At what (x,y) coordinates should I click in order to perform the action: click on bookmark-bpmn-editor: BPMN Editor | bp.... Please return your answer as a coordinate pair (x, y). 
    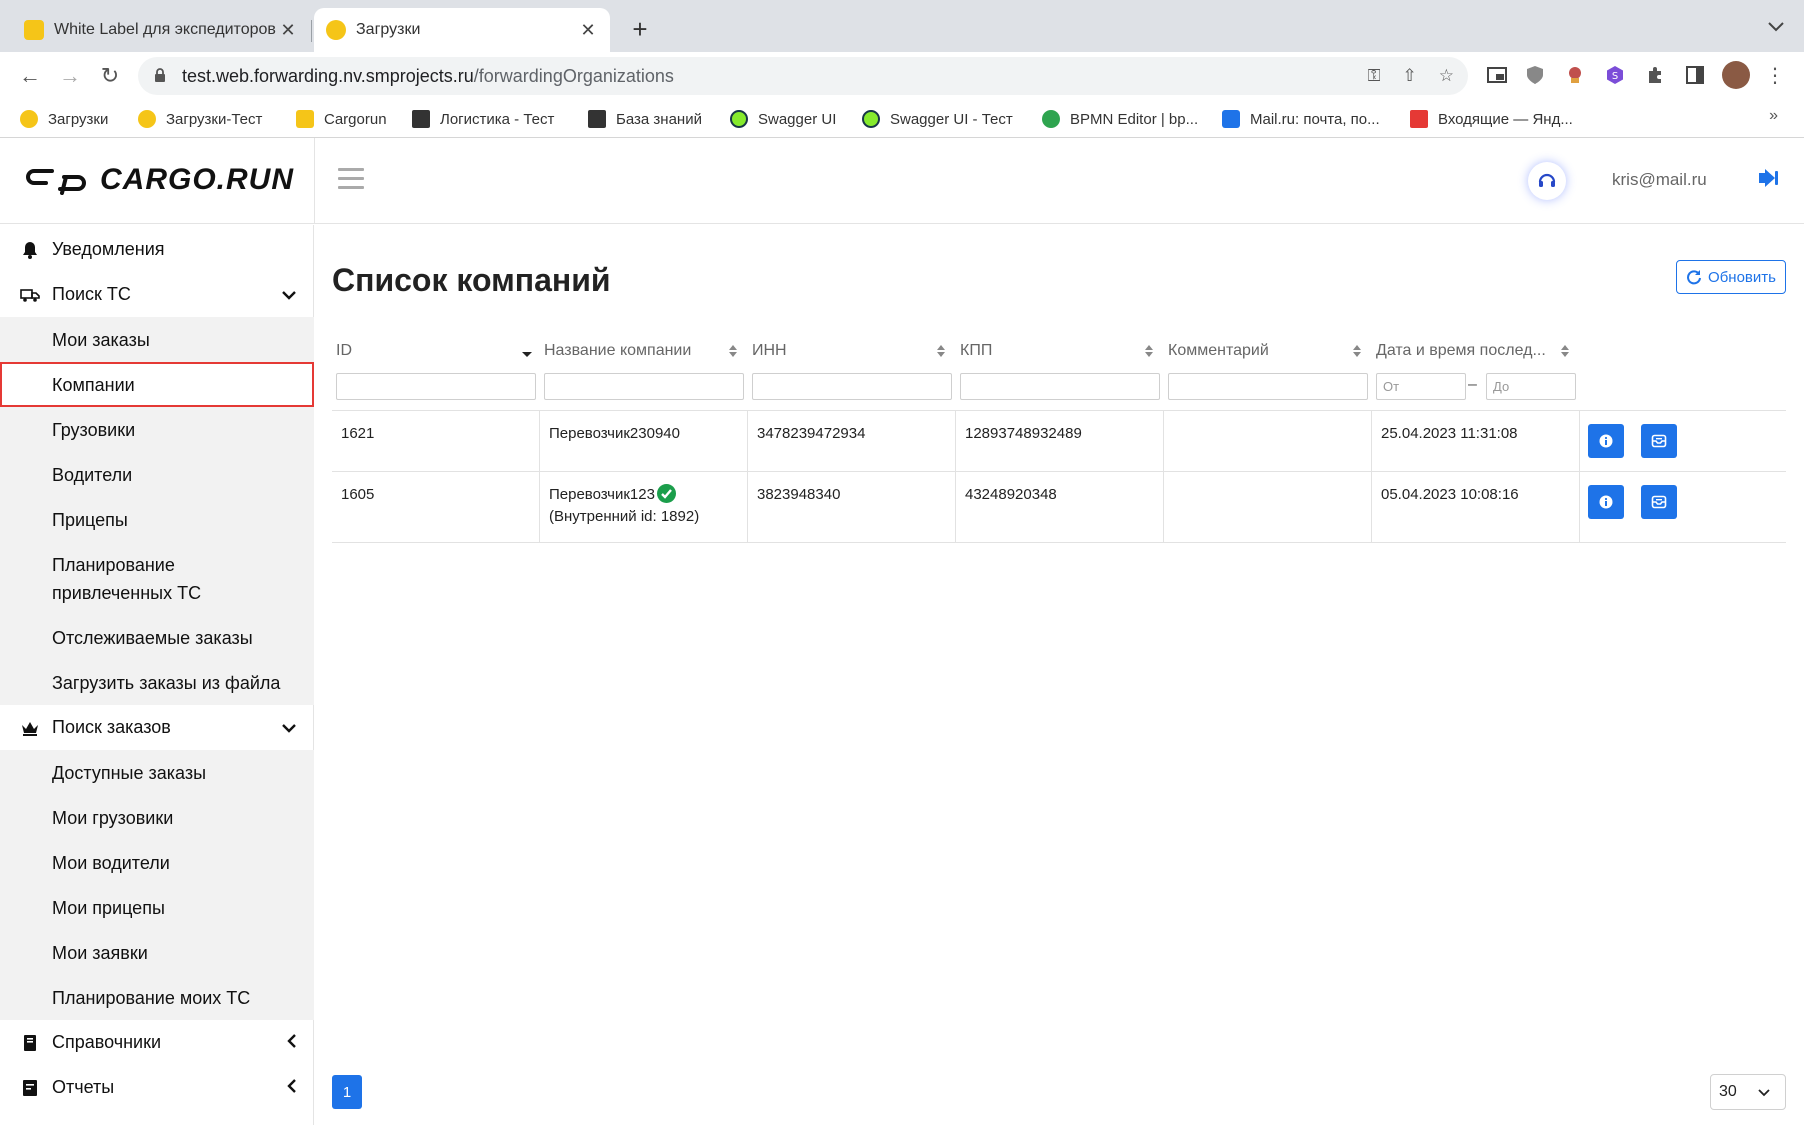
    Looking at the image, I should click on (1120, 119).